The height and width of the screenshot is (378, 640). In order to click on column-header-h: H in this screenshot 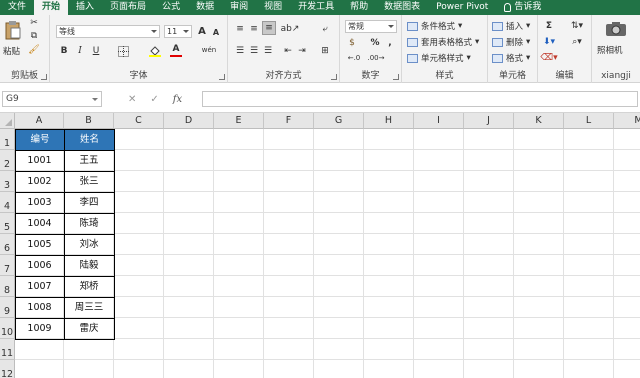, I will do `click(389, 121)`.